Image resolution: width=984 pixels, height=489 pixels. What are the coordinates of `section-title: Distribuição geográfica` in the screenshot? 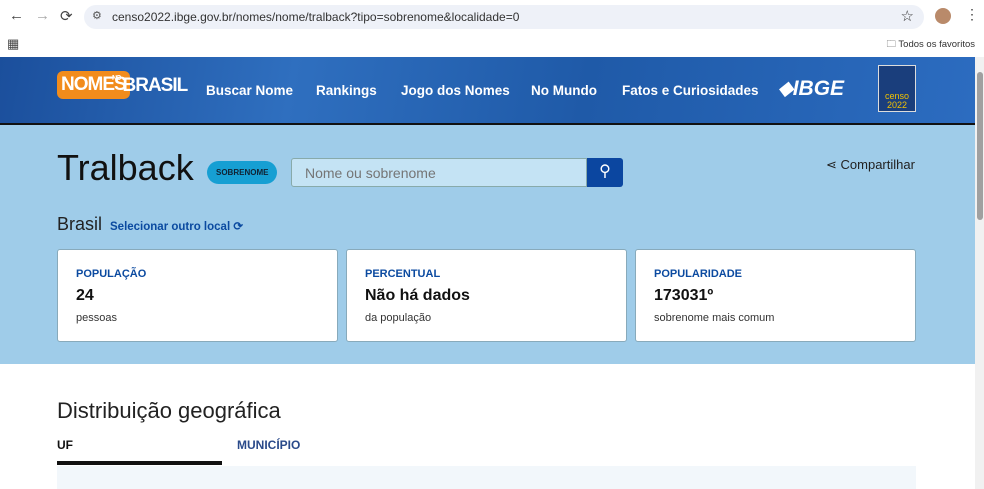 It's located at (169, 410).